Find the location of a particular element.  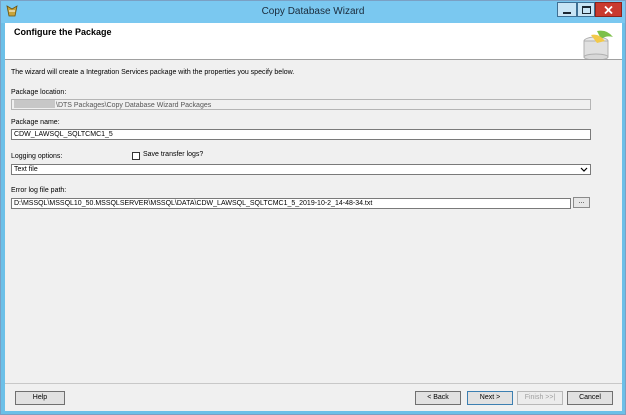

finish-button: Finish >>| is located at coordinates (540, 398).